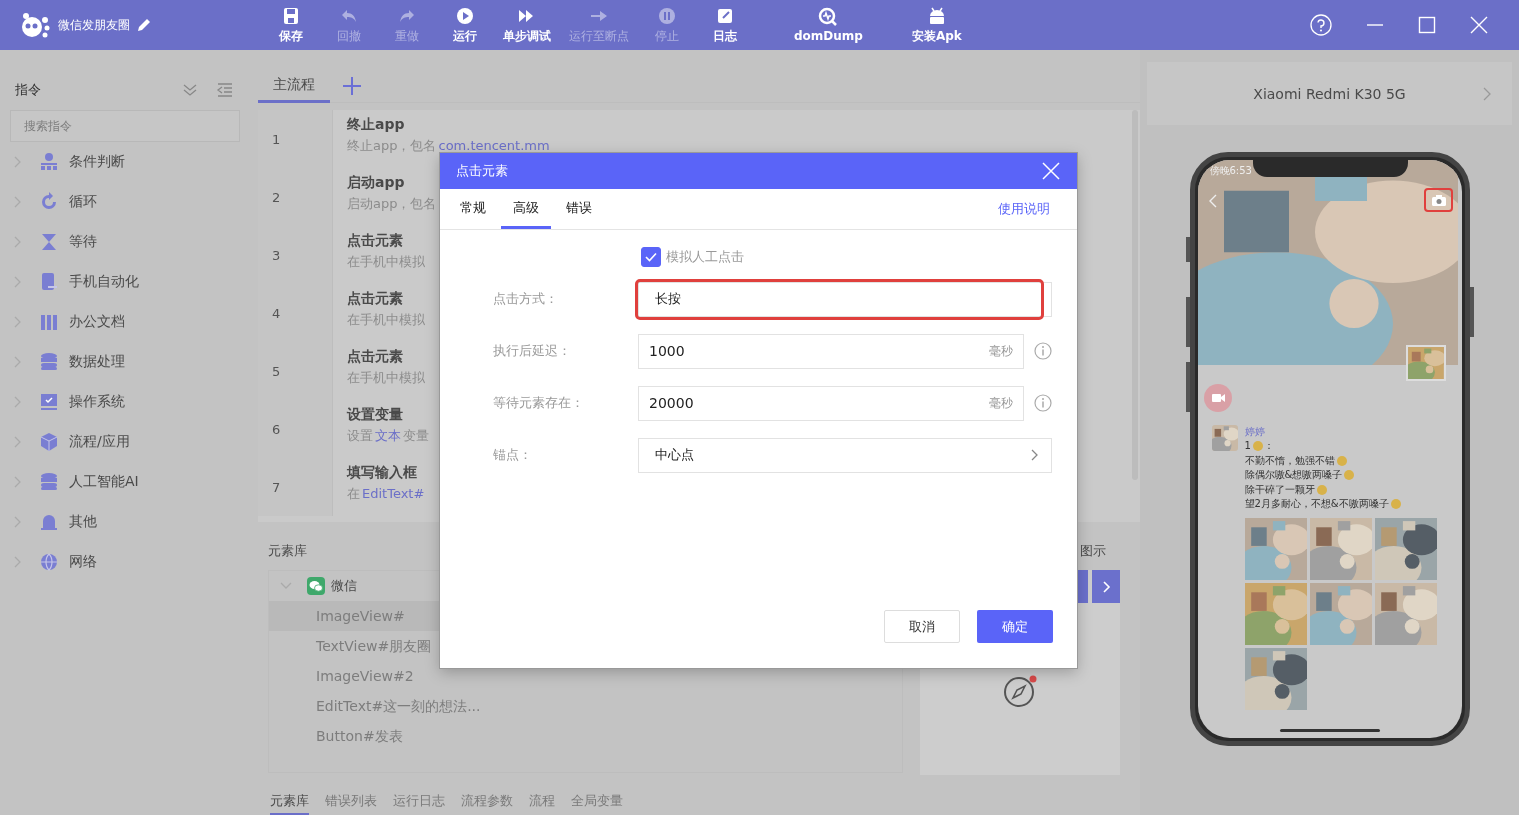  Describe the element at coordinates (125, 126) in the screenshot. I see `search-field: 搜索指令` at that location.